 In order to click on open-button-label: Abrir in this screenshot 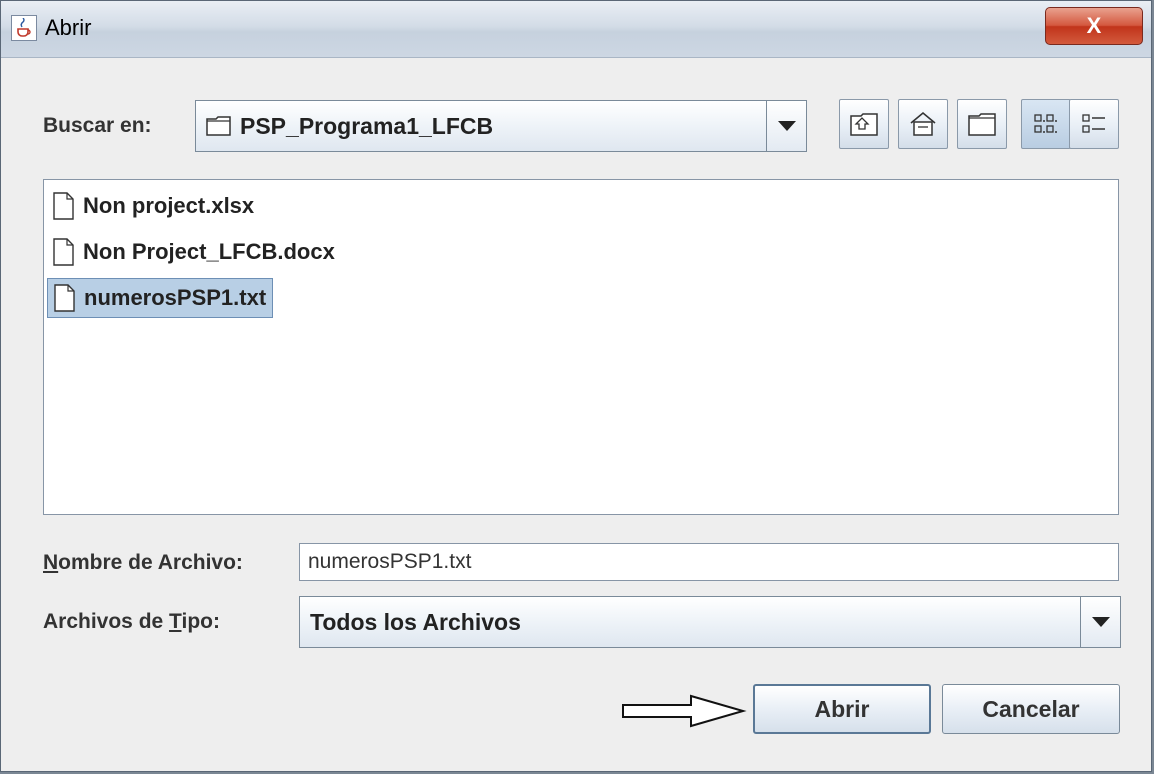, I will do `click(842, 708)`.